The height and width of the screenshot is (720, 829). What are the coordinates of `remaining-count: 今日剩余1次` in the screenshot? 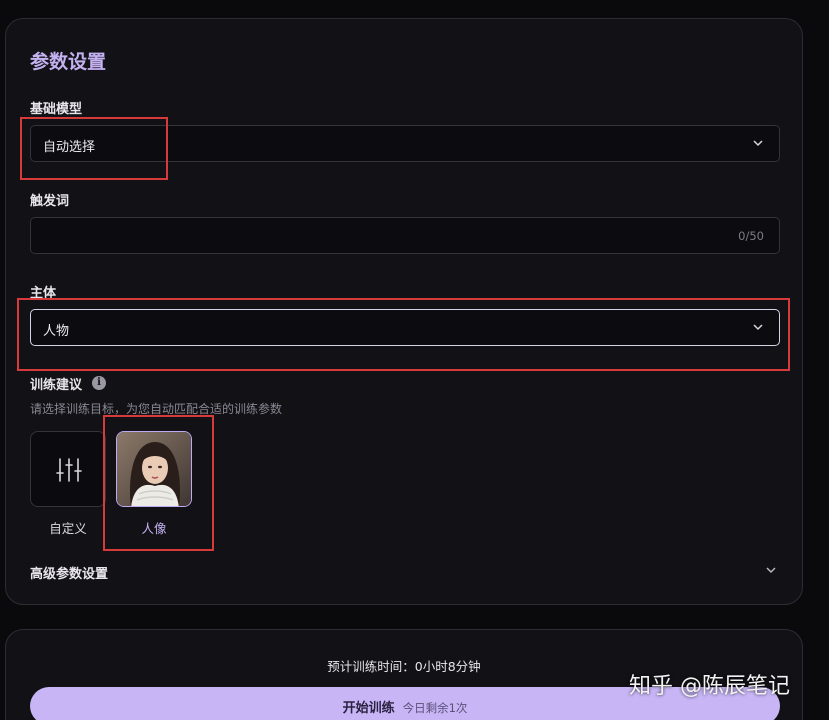 It's located at (435, 708).